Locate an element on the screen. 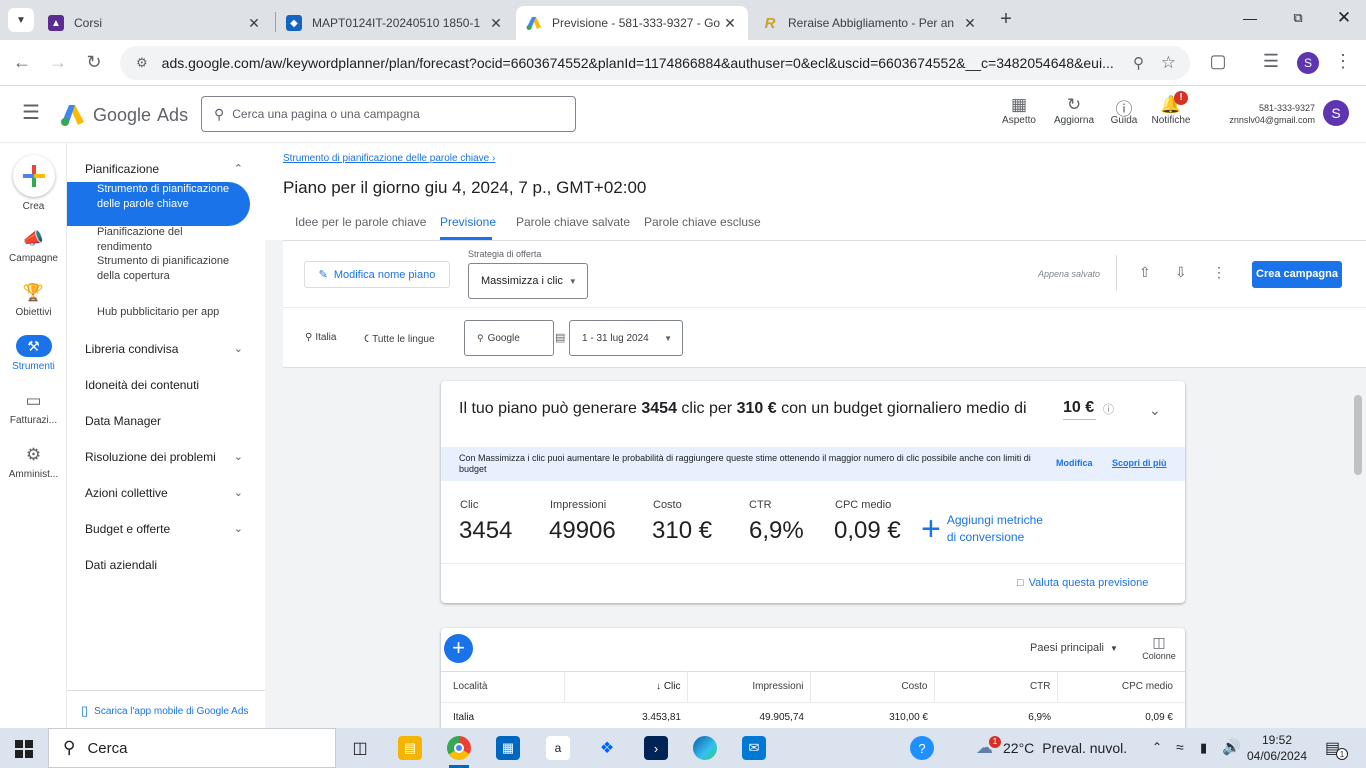 The image size is (1366, 768). add-location-button: + is located at coordinates (458, 648).